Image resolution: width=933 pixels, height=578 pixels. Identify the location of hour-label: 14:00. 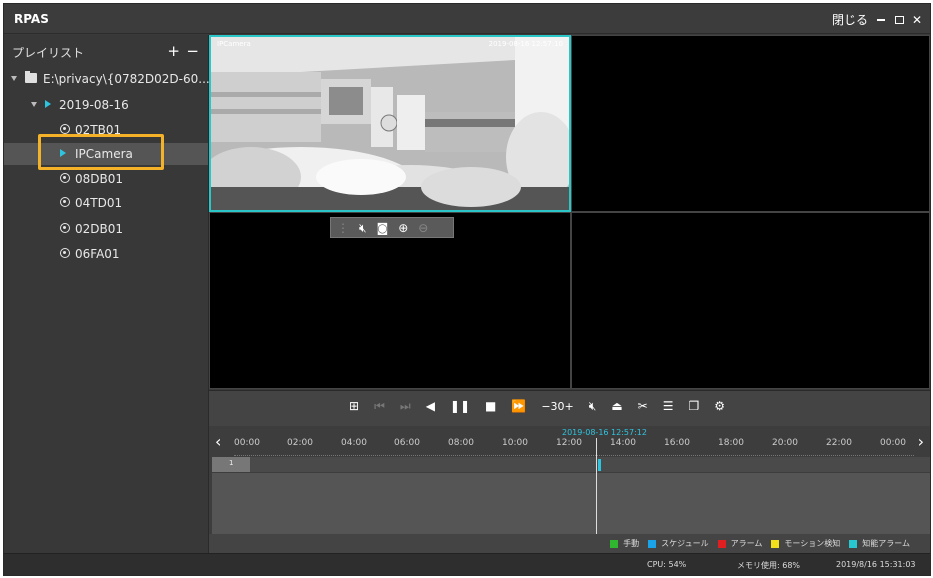
(623, 443).